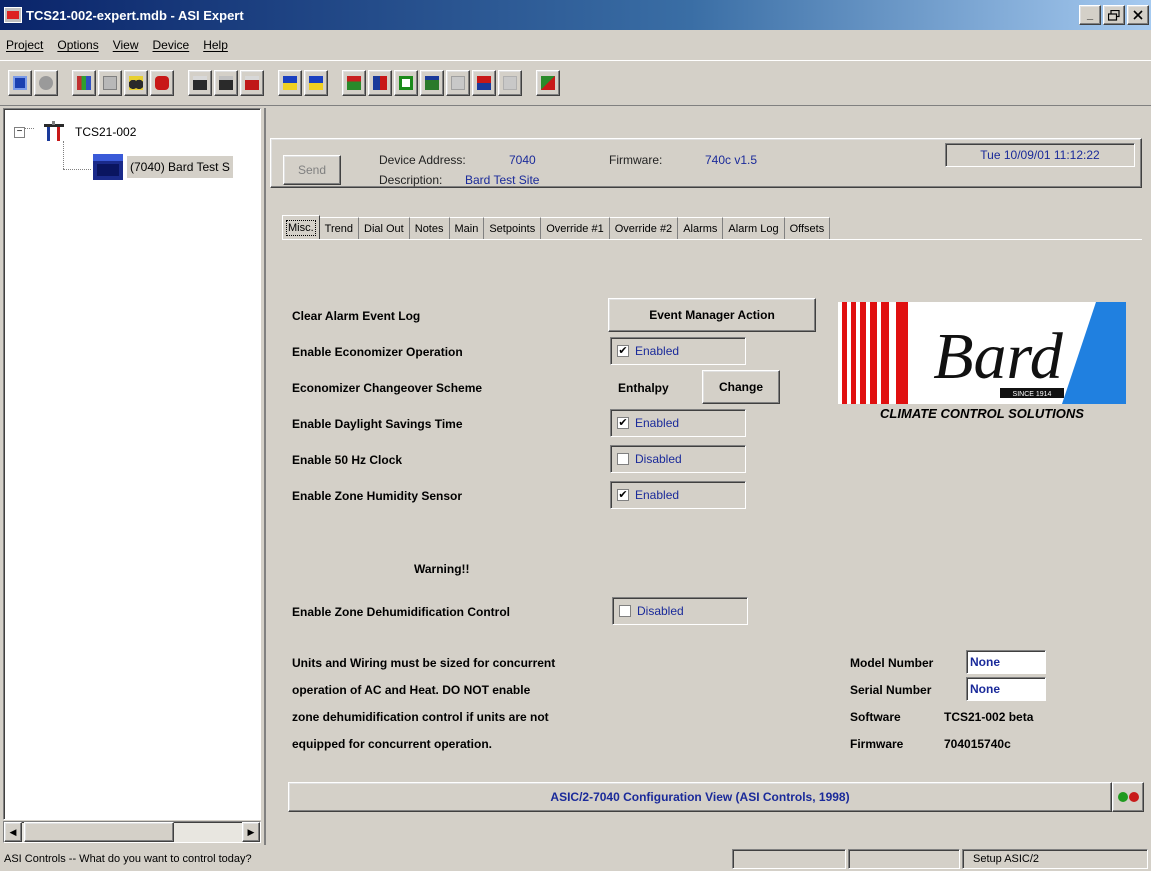 This screenshot has height=871, width=1151. I want to click on window-button, so click(432, 83).